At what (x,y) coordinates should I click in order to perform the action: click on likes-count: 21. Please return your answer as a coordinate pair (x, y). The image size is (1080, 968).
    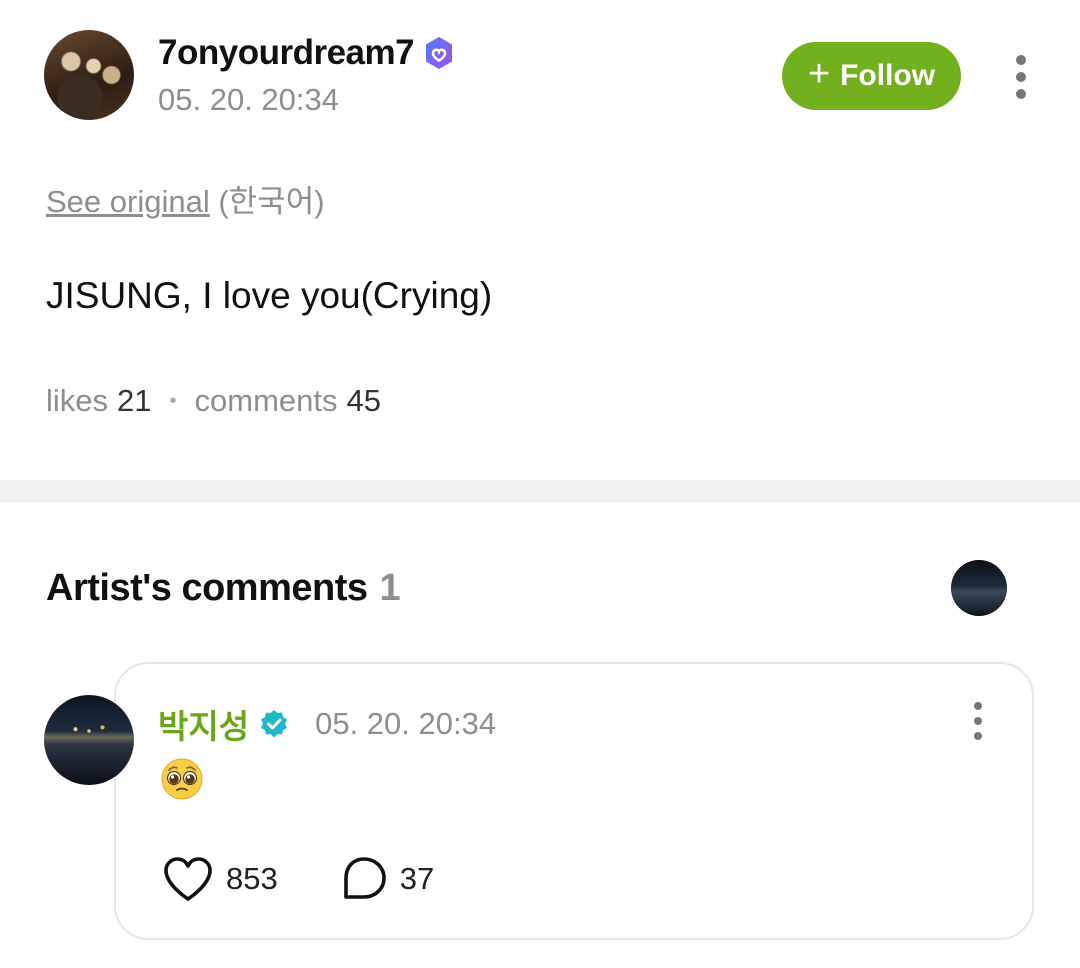
    Looking at the image, I should click on (134, 400).